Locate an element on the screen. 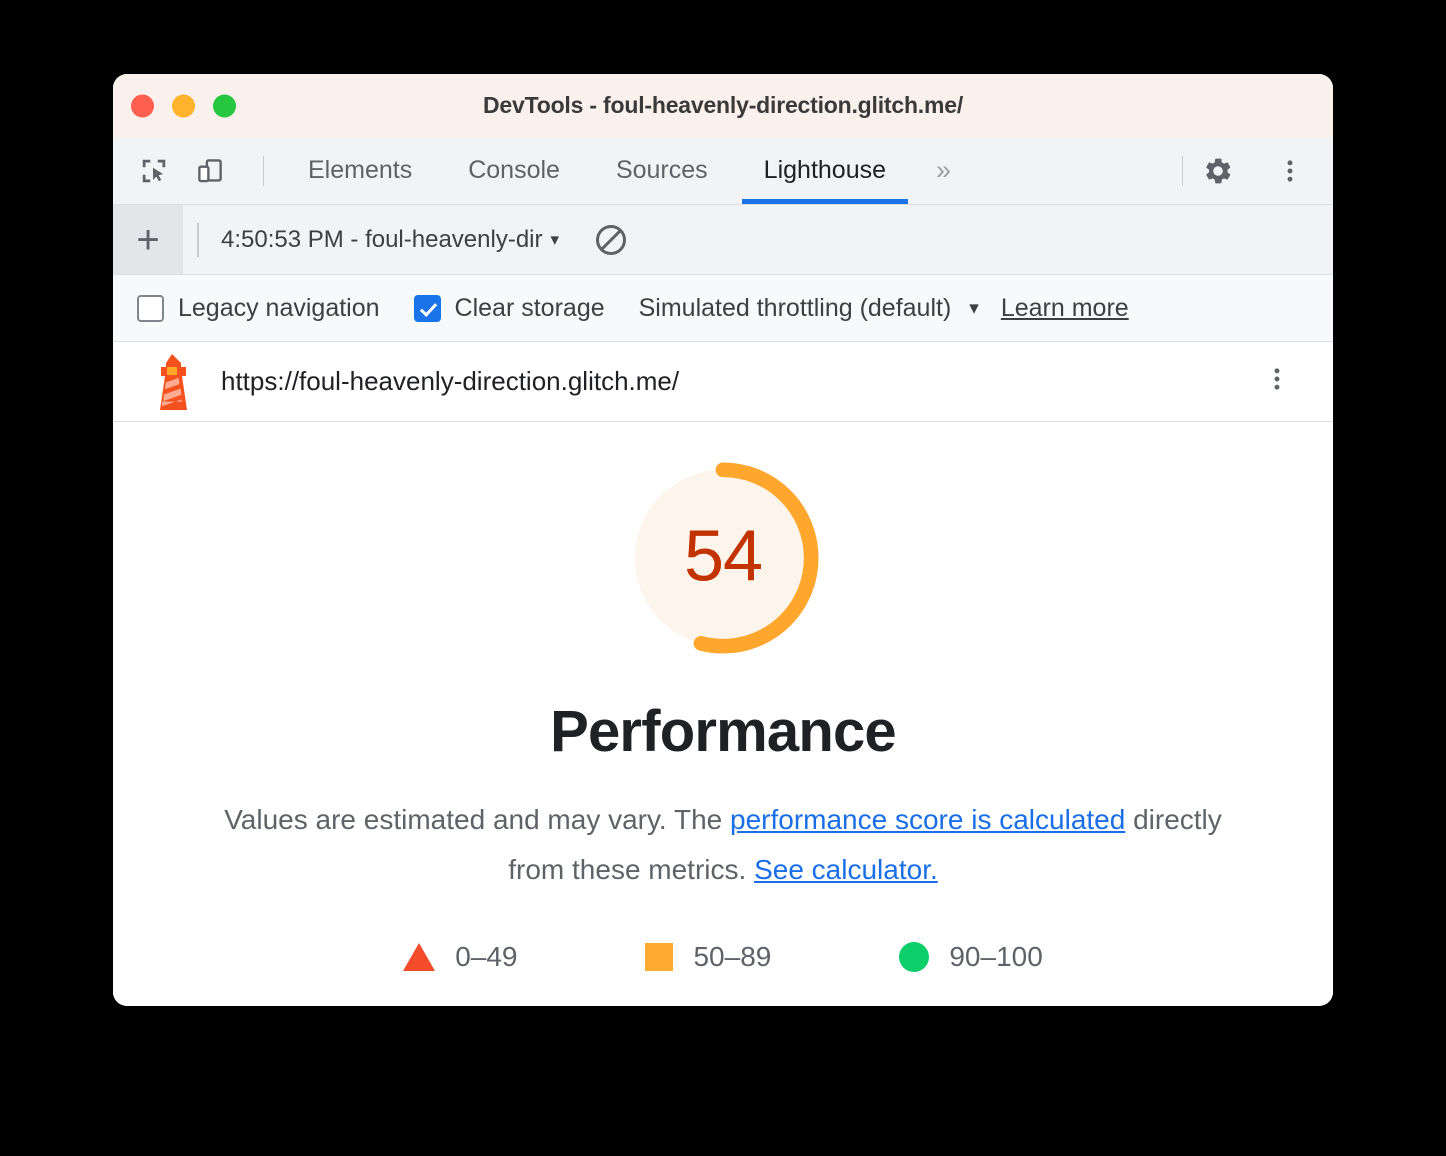 This screenshot has width=1446, height=1156. clear-all-icon is located at coordinates (611, 240).